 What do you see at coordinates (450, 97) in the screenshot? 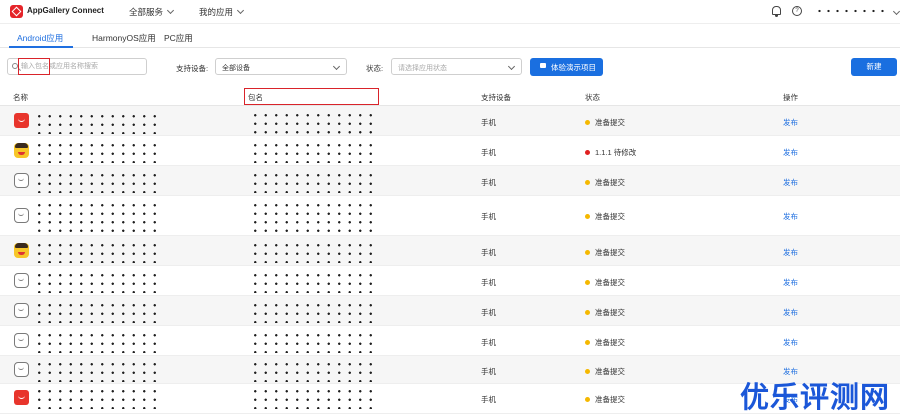
I see `table-header: 名称 包名 支持设备 状态 操作` at bounding box center [450, 97].